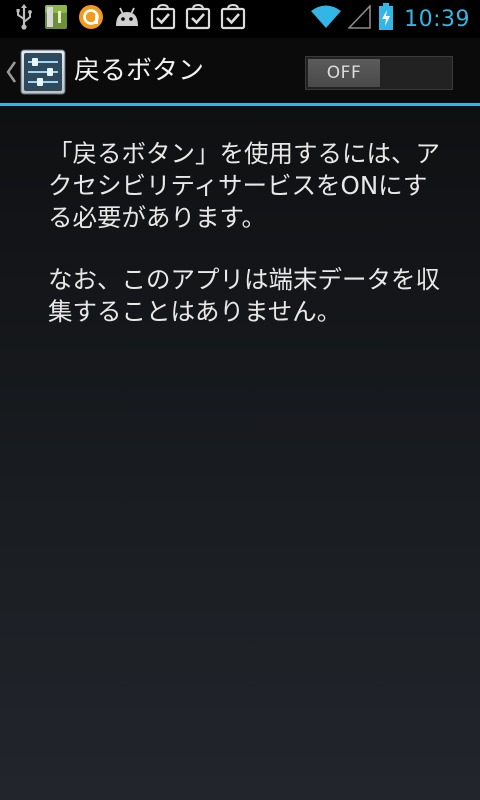  I want to click on toggle-thumb: OFF, so click(344, 73).